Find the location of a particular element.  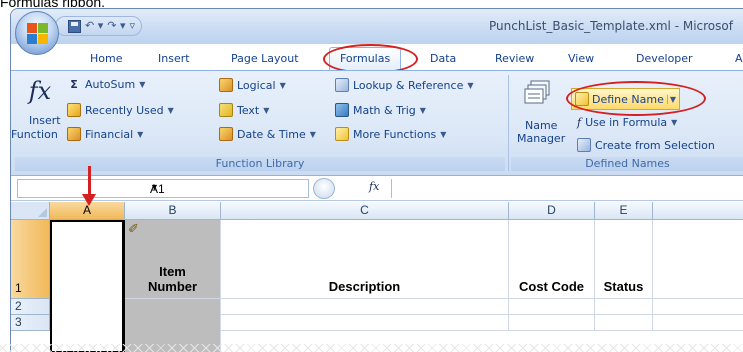

insert-function-fx-button: fx is located at coordinates (374, 186).